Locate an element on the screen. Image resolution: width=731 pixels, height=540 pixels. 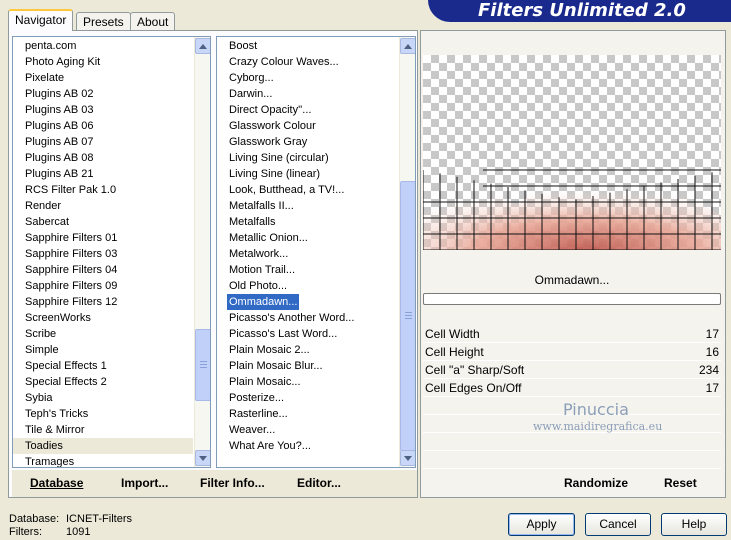
list-item: Tile & Mirror is located at coordinates (103, 430).